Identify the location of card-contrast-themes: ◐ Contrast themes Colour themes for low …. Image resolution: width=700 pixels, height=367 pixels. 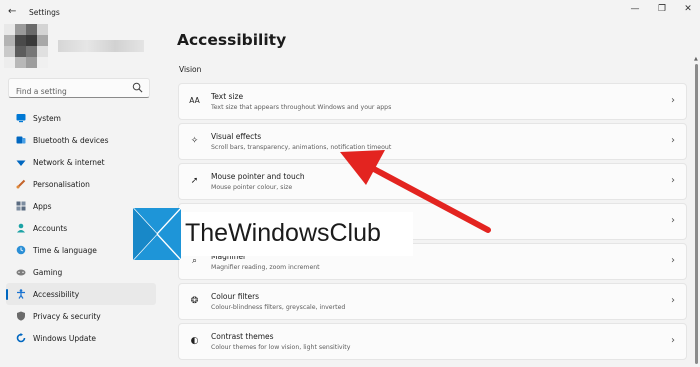
(432, 341).